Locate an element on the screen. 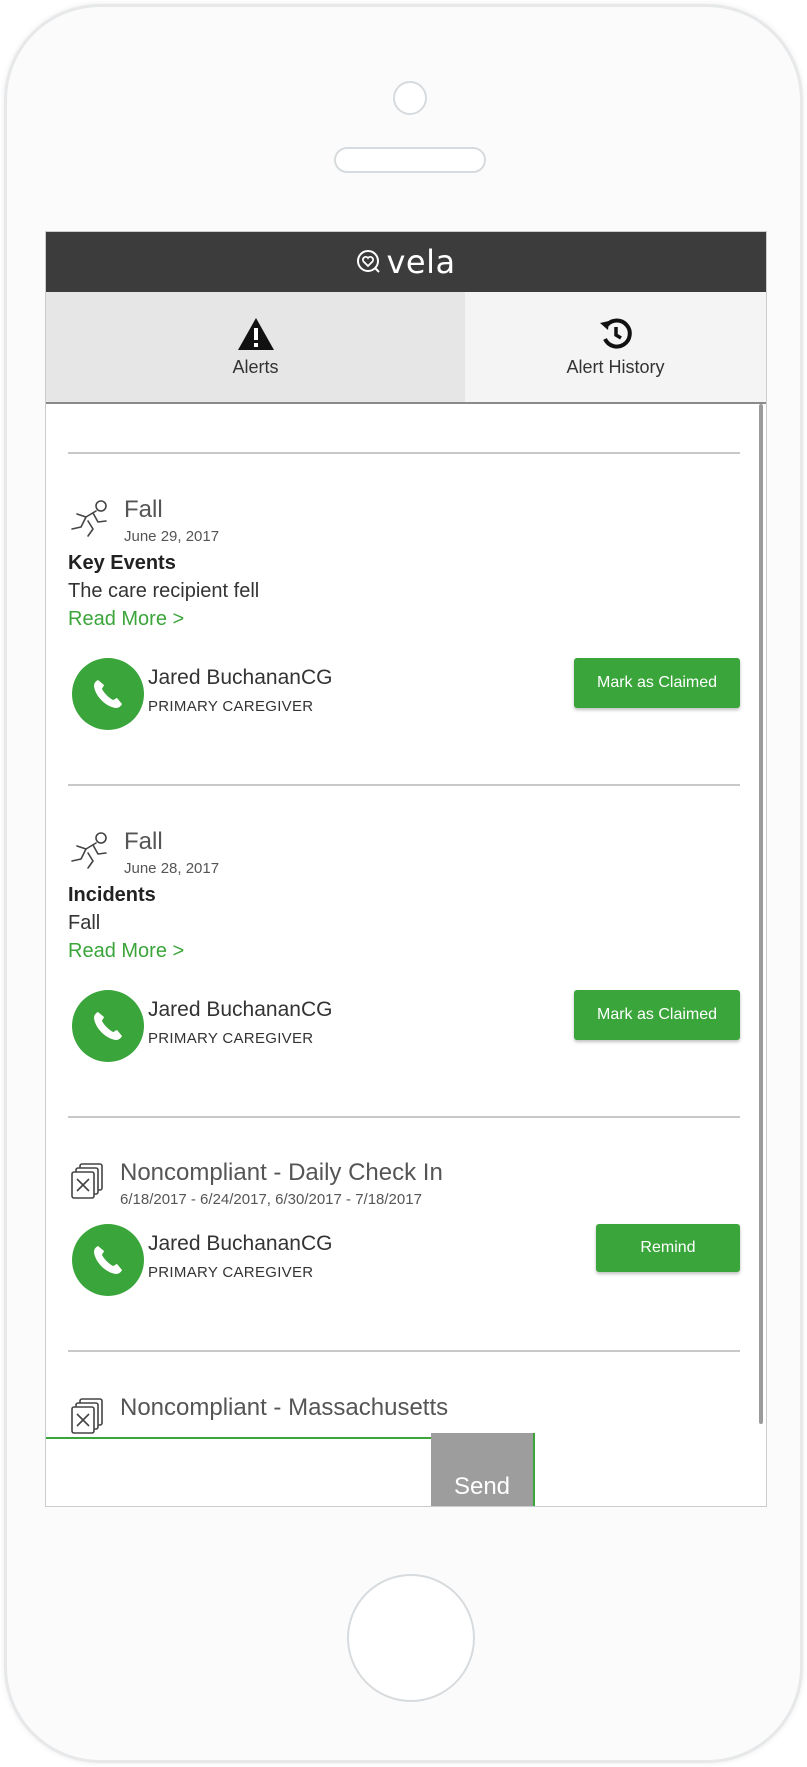 The image size is (807, 1767). alert-date: June 29, 2017 is located at coordinates (172, 536).